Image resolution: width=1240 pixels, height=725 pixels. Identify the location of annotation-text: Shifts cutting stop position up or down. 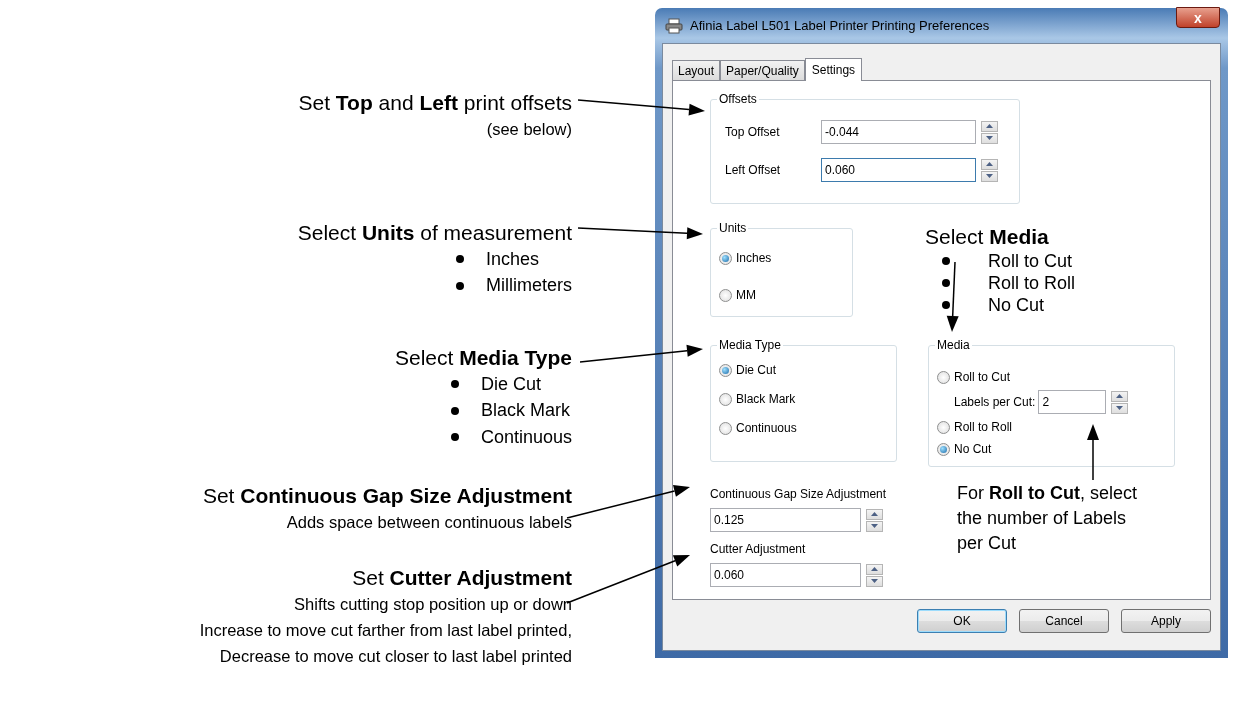
(433, 604).